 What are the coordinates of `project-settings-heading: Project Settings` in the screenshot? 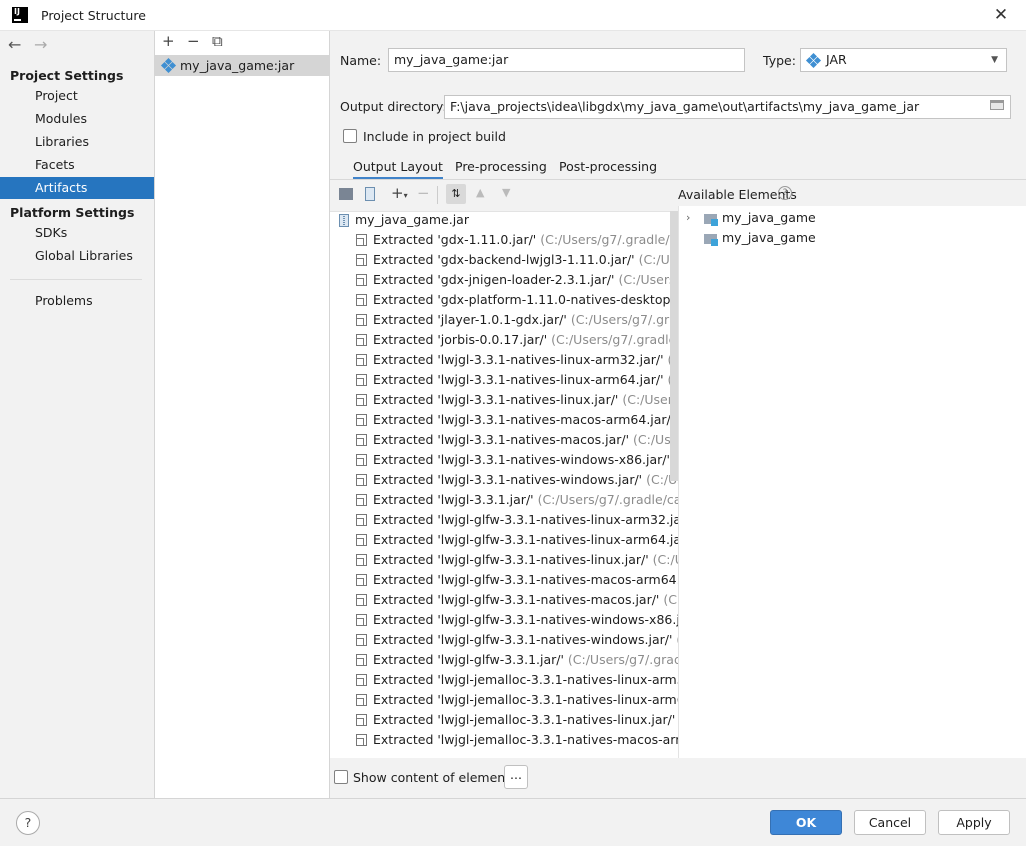 It's located at (67, 75).